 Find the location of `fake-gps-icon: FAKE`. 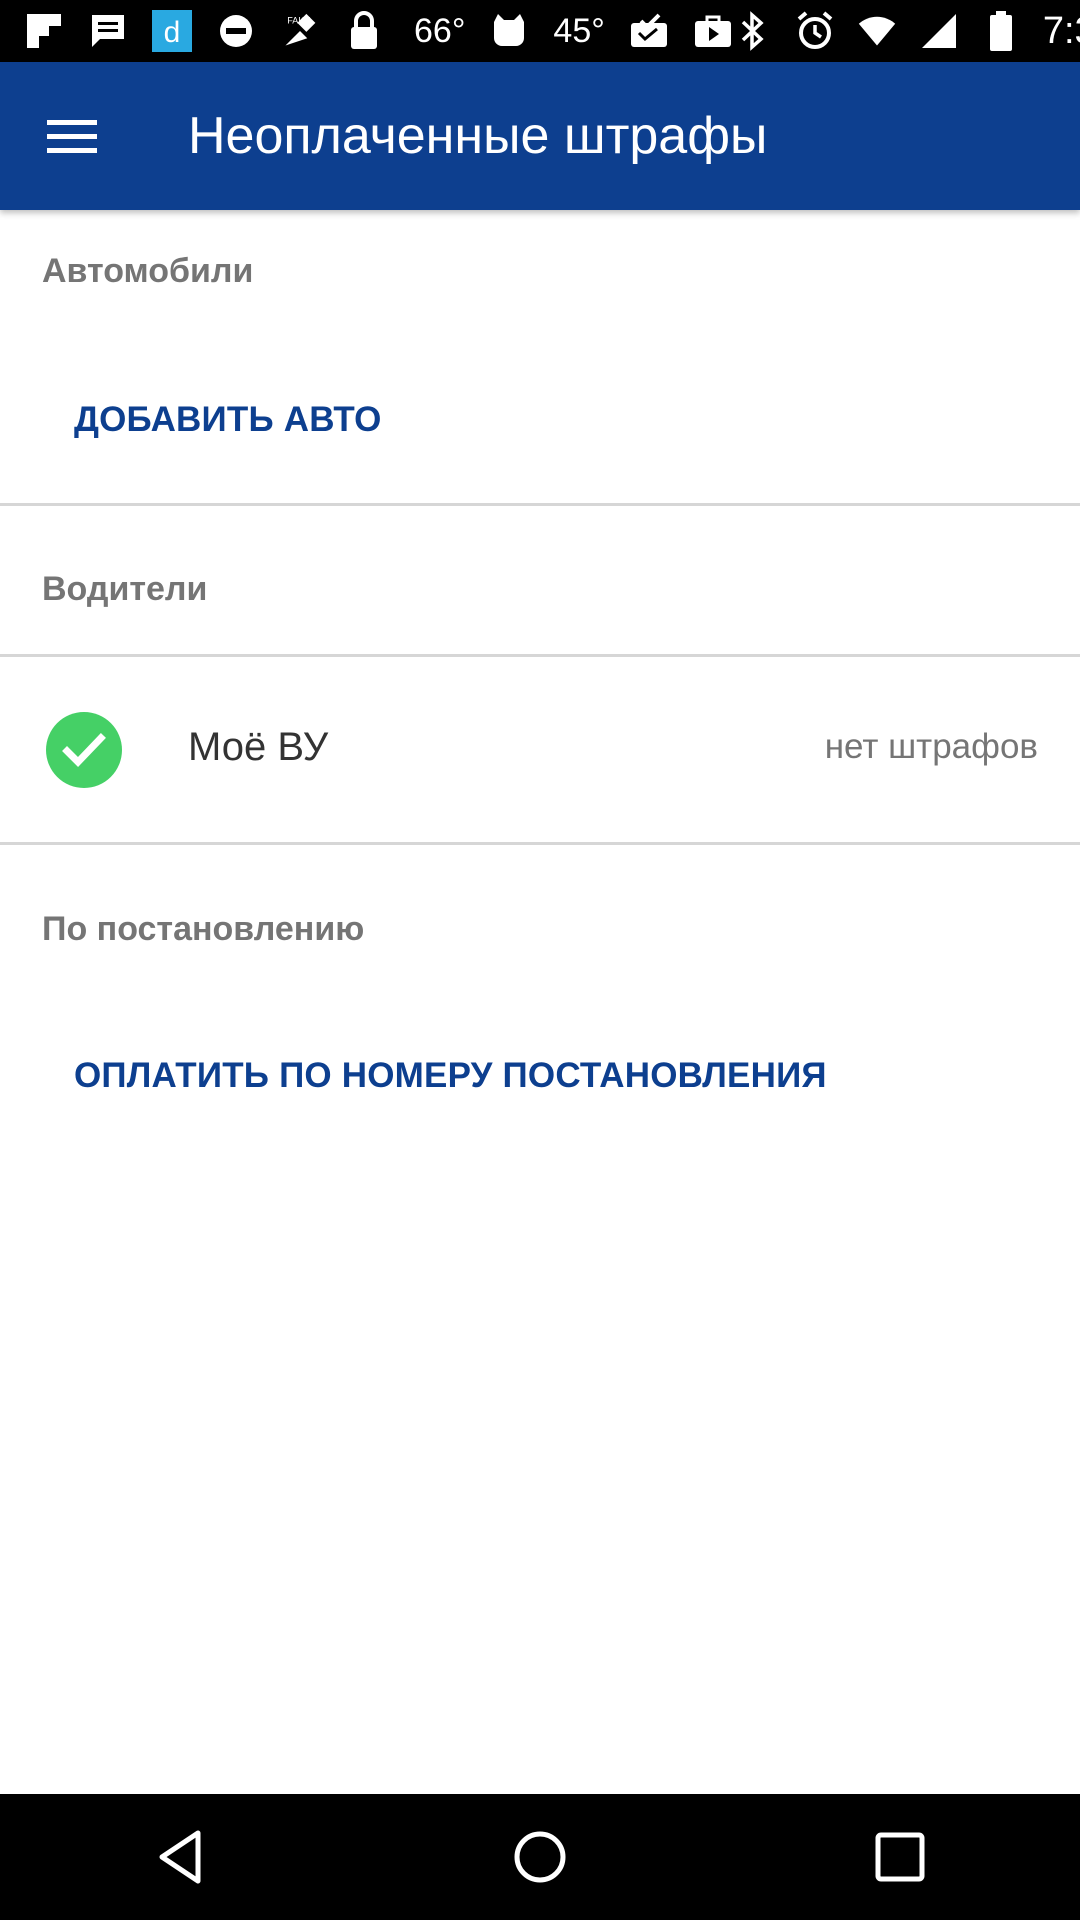

fake-gps-icon: FAKE is located at coordinates (300, 31).